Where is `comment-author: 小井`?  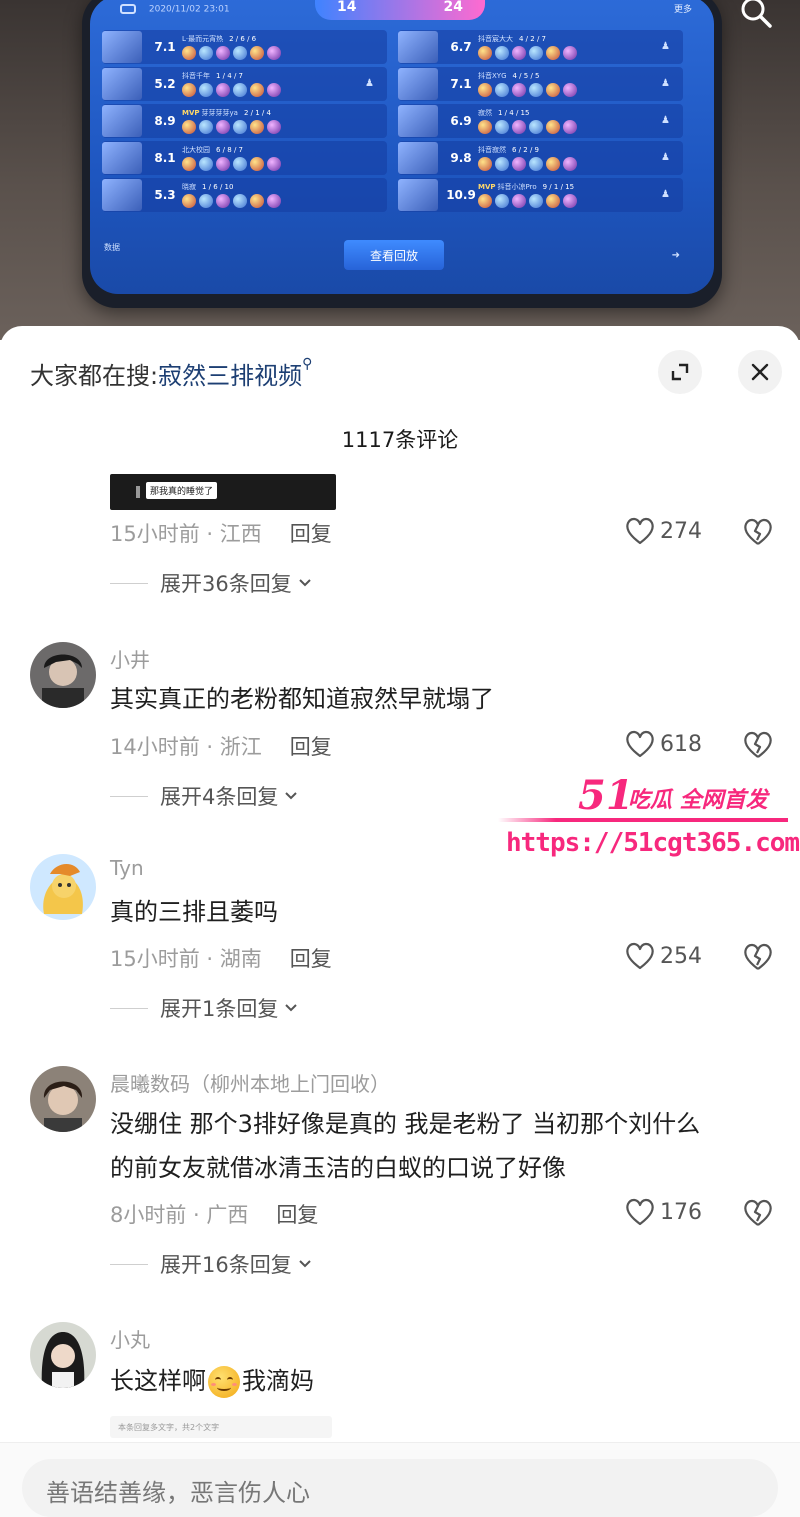
comment-author: 小井 is located at coordinates (130, 658).